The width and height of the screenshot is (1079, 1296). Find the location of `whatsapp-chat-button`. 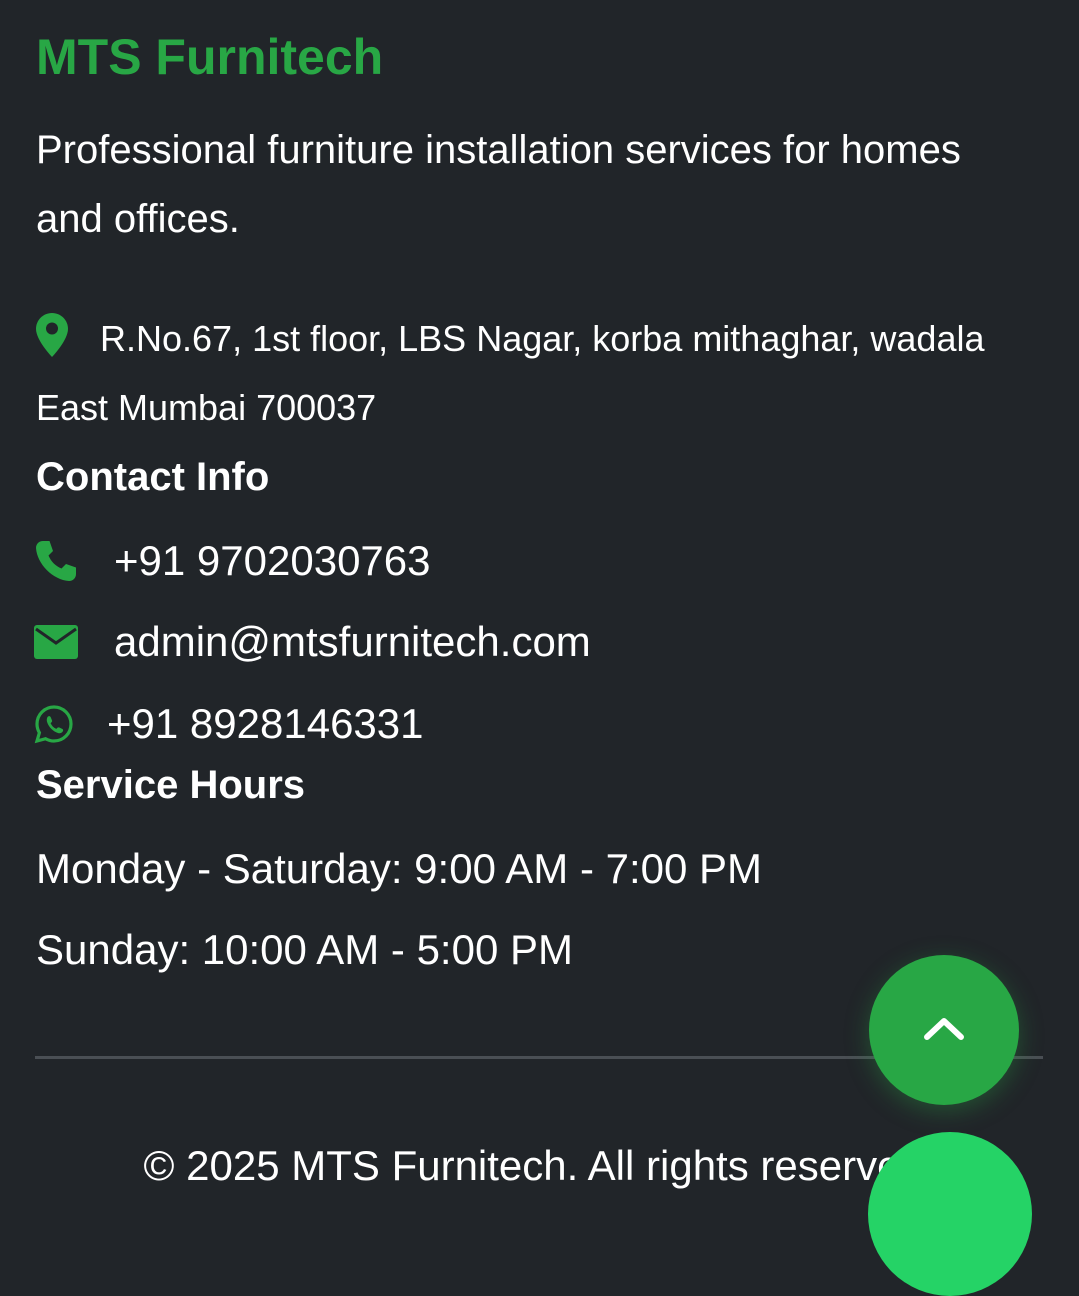

whatsapp-chat-button is located at coordinates (950, 1214).